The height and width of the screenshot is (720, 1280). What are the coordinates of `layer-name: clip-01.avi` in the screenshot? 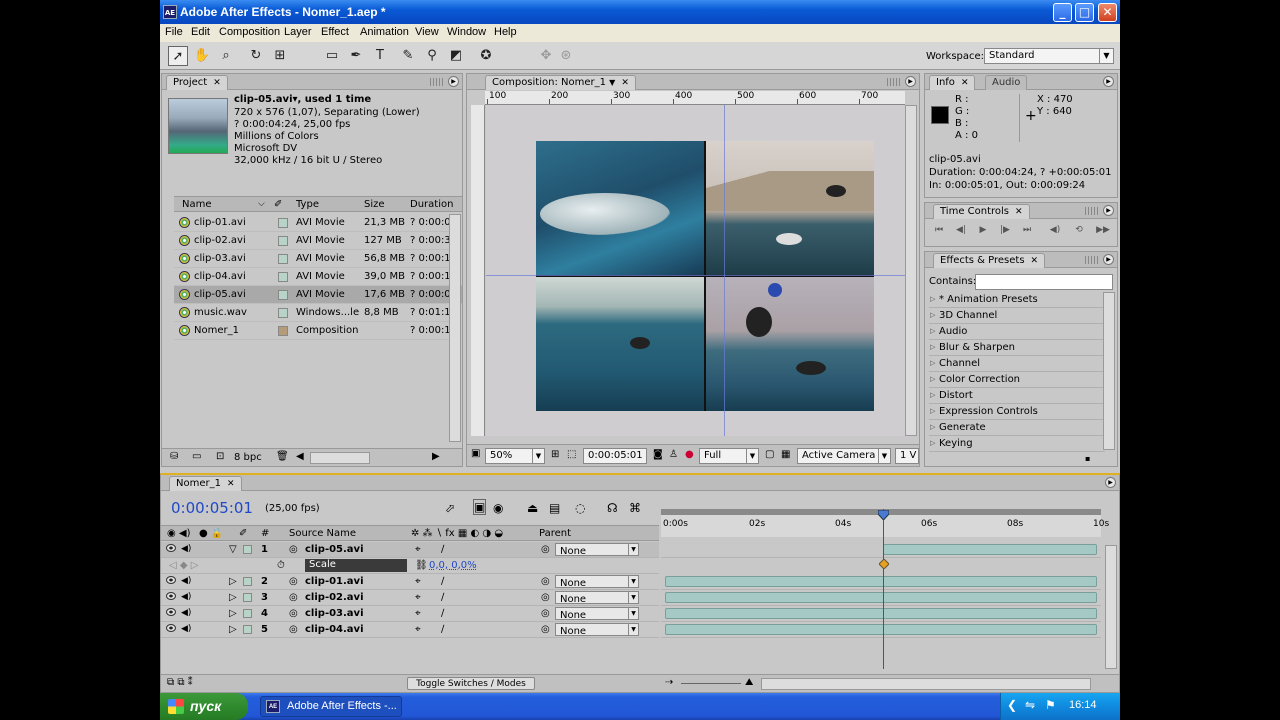 It's located at (334, 581).